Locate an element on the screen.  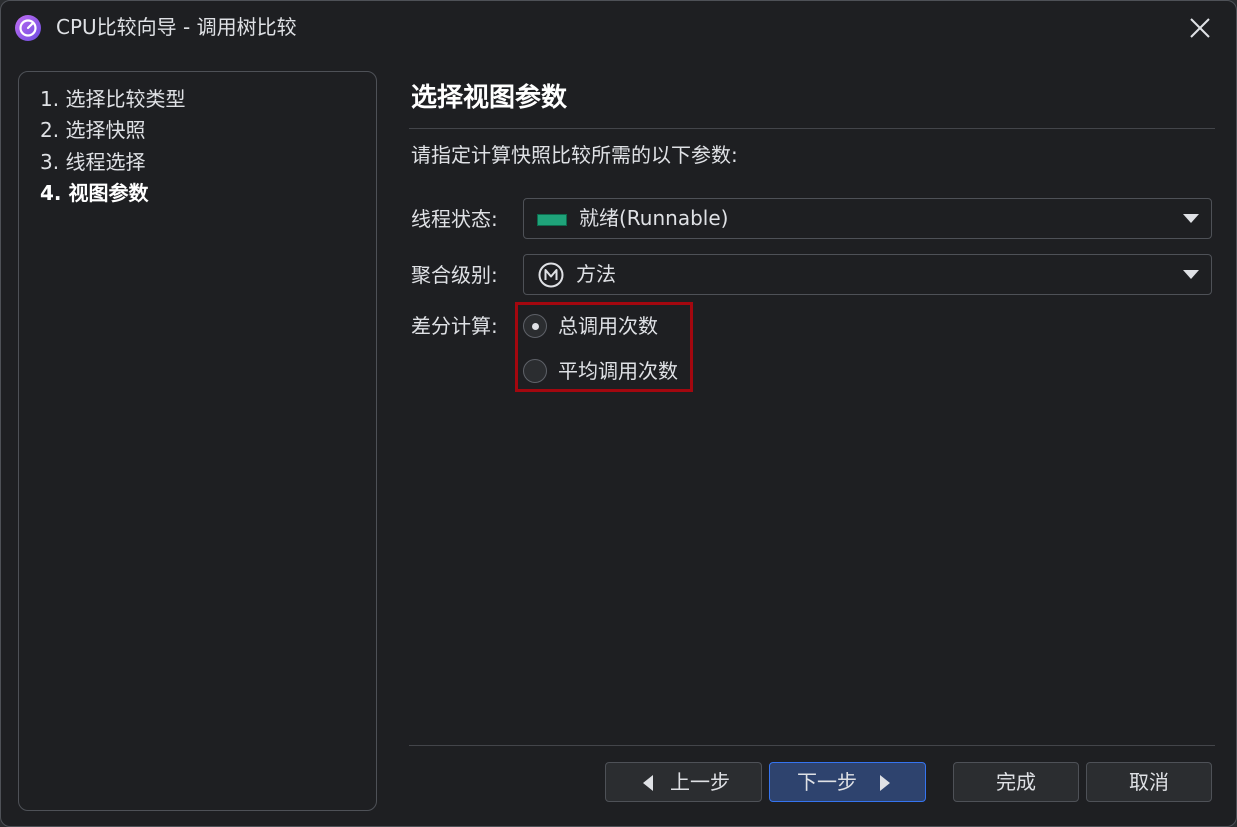
next-button: 下一步 is located at coordinates (847, 782).